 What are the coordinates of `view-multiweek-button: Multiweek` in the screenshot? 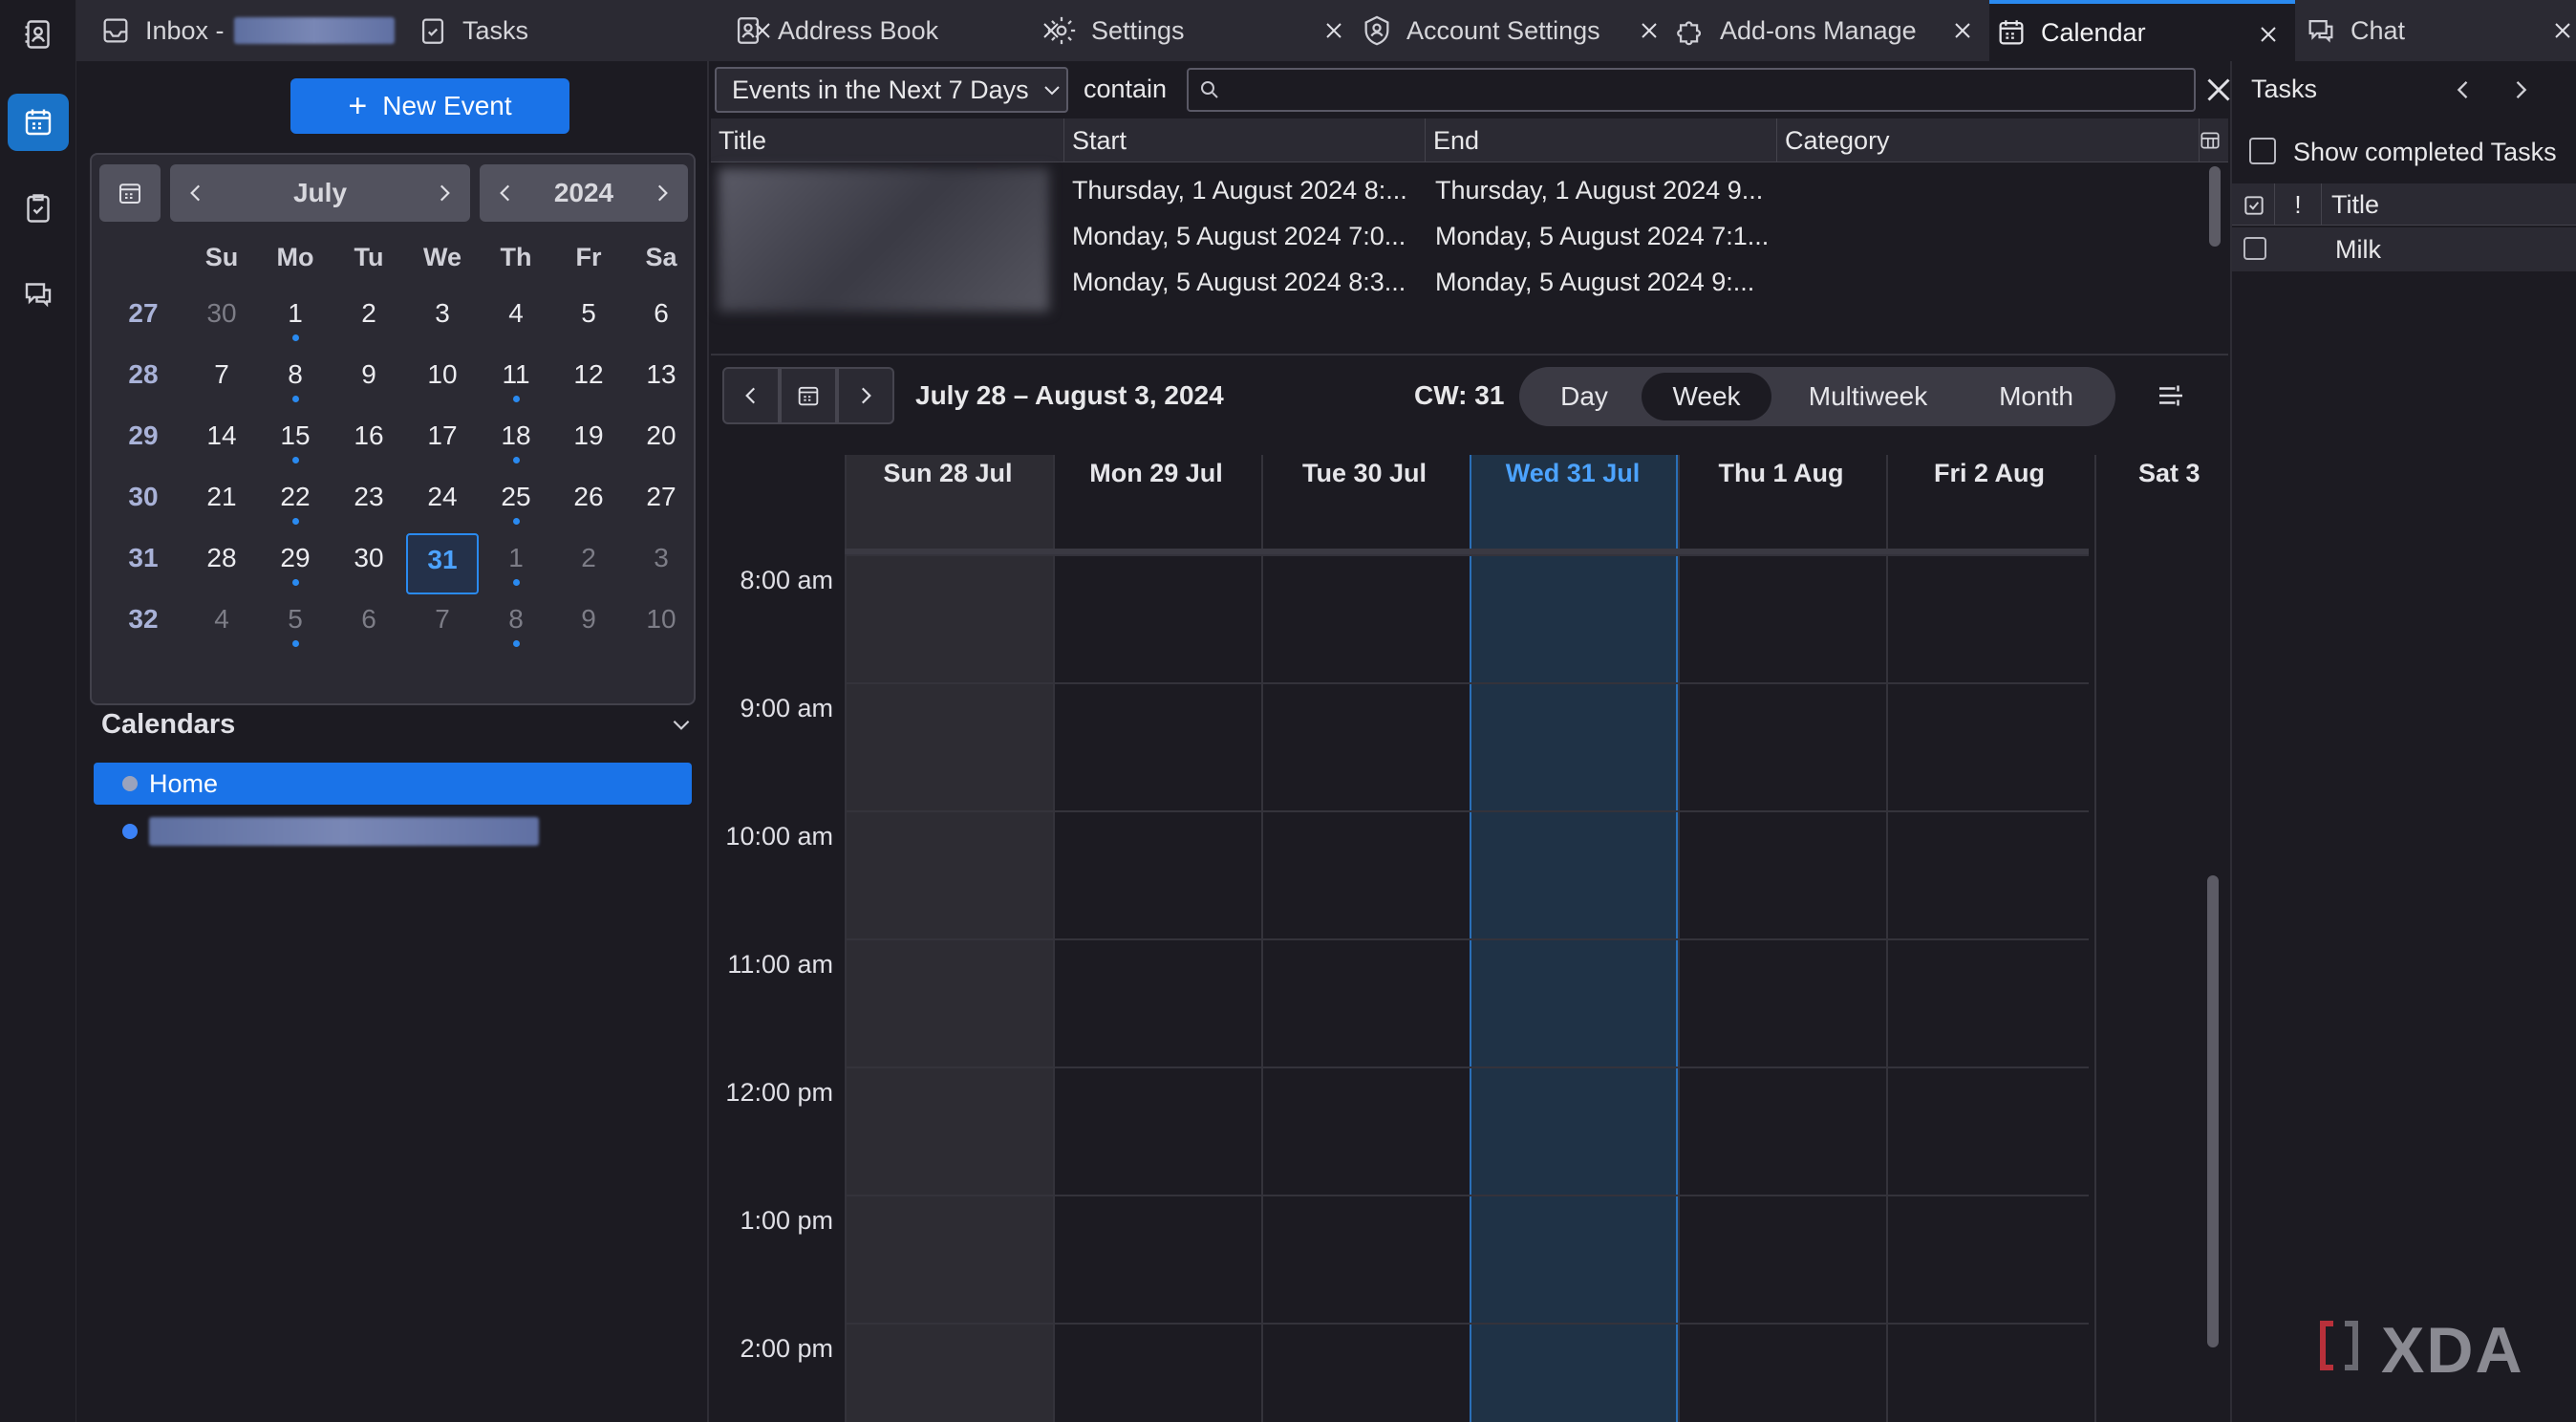 It's located at (1868, 397).